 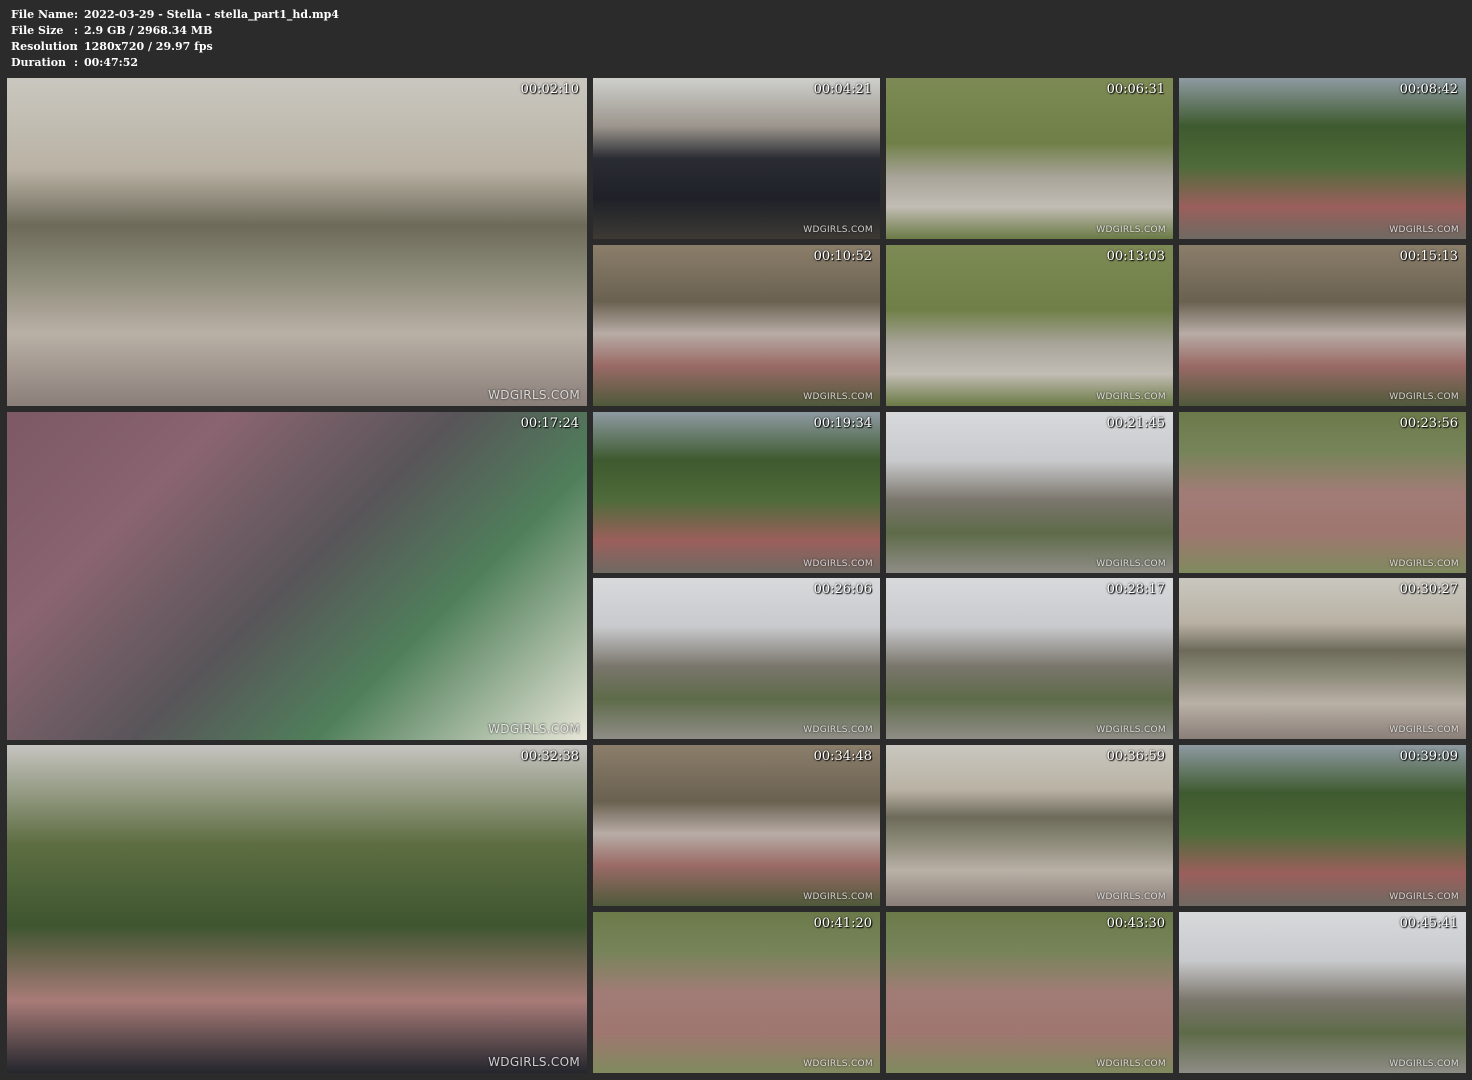 I want to click on video-thumbnail: 00:28:17 WDGIRLS.COM, so click(x=1029, y=658).